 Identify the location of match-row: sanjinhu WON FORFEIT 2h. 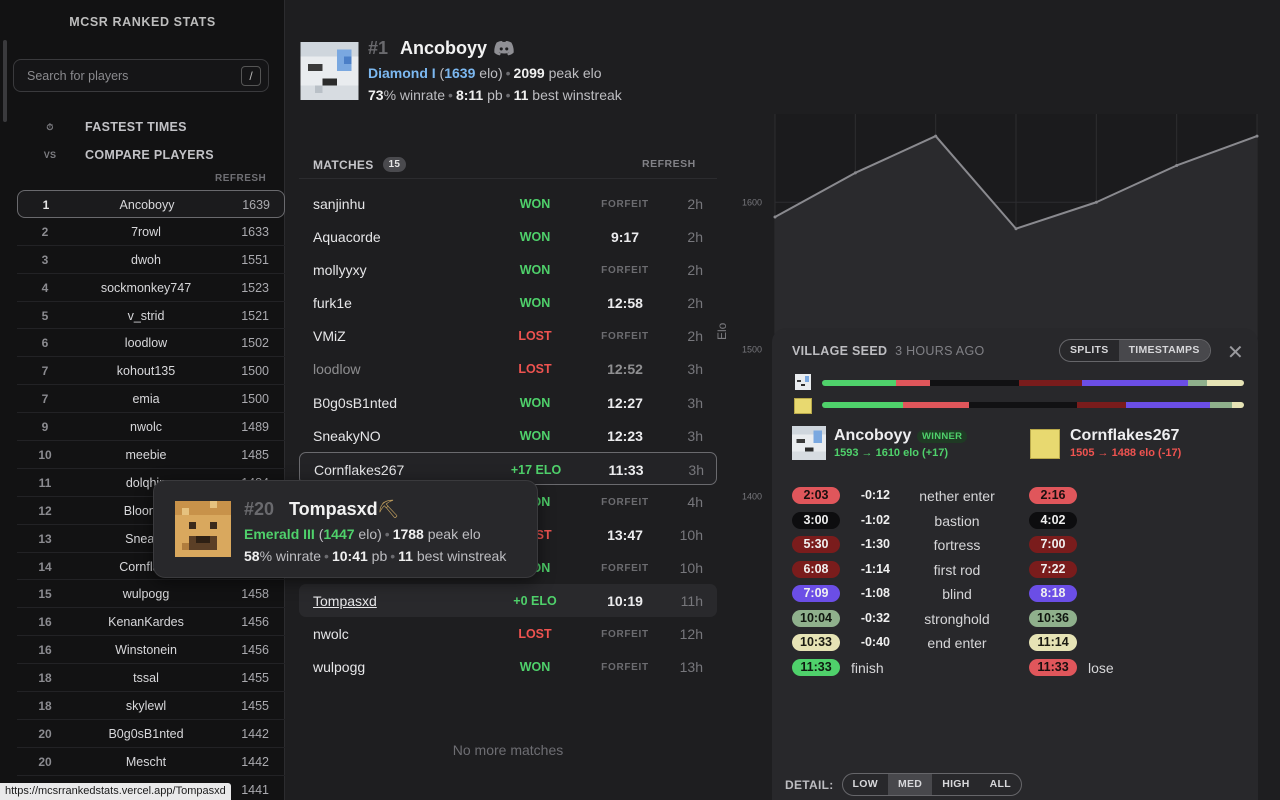
(508, 203).